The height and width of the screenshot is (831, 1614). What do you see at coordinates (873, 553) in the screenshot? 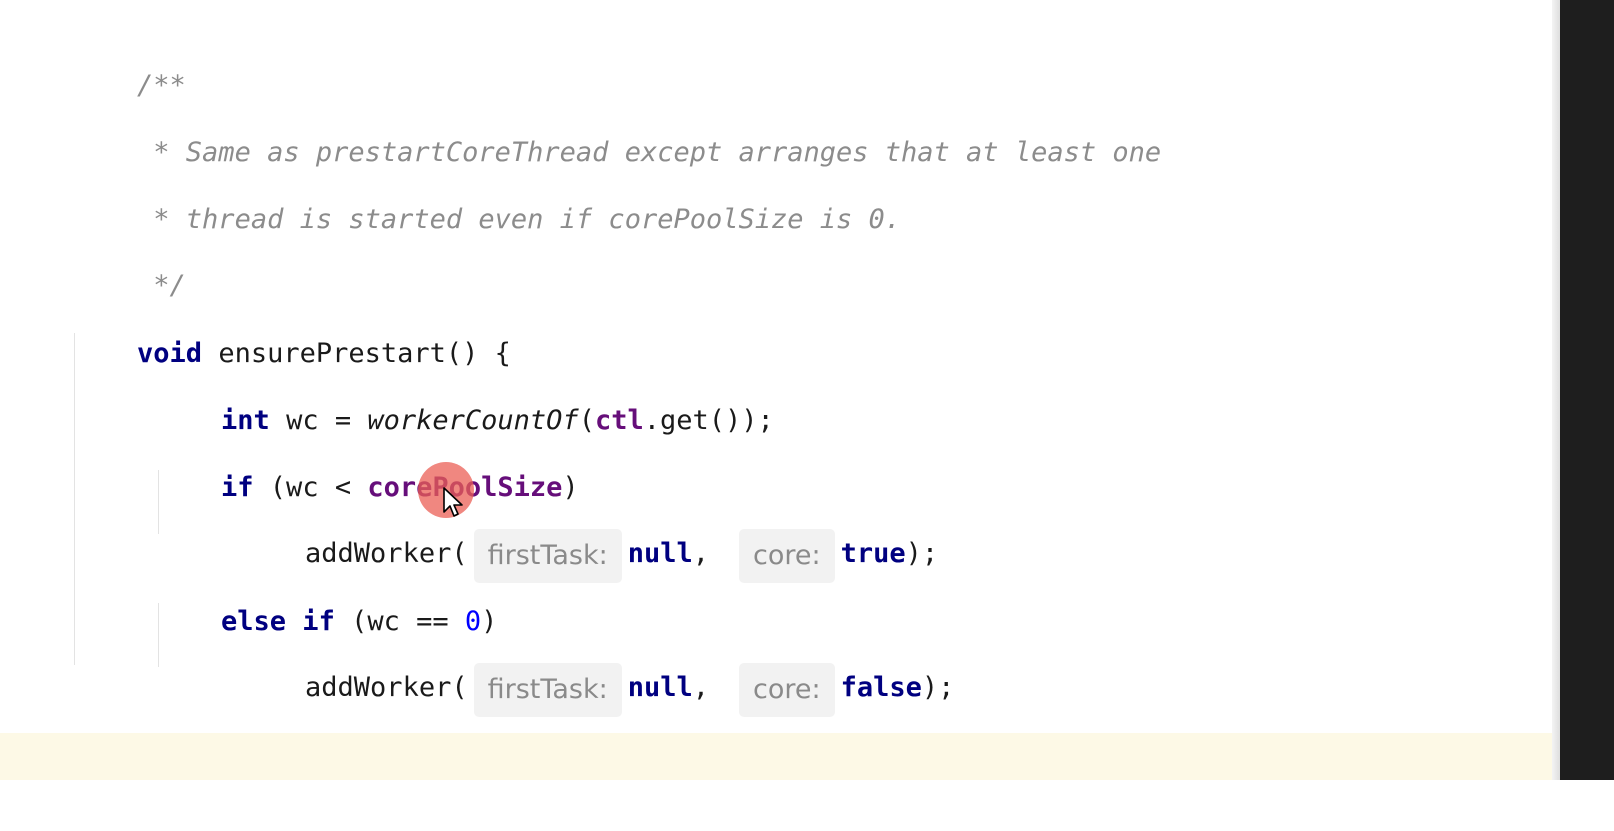
I see `keyword-true: true` at bounding box center [873, 553].